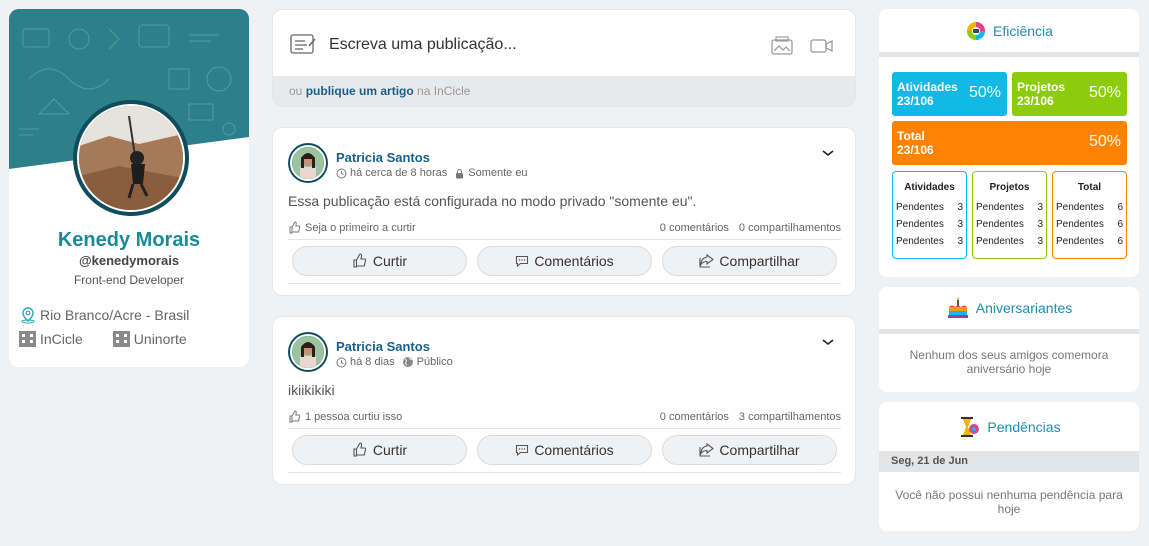  I want to click on tile-label: Total, so click(911, 136).